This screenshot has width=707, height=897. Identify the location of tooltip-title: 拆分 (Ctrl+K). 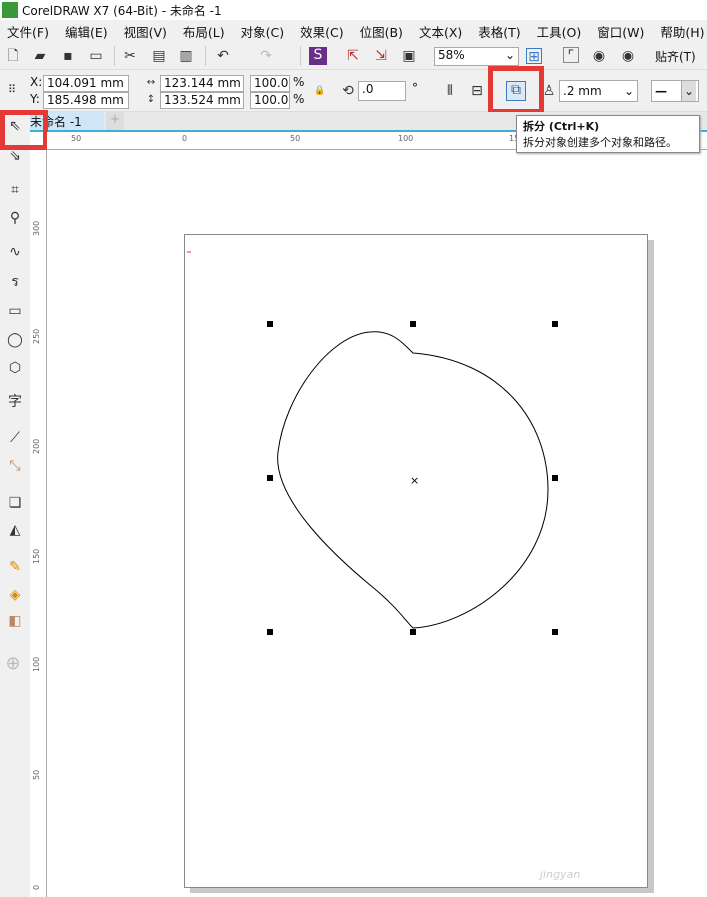
(561, 126).